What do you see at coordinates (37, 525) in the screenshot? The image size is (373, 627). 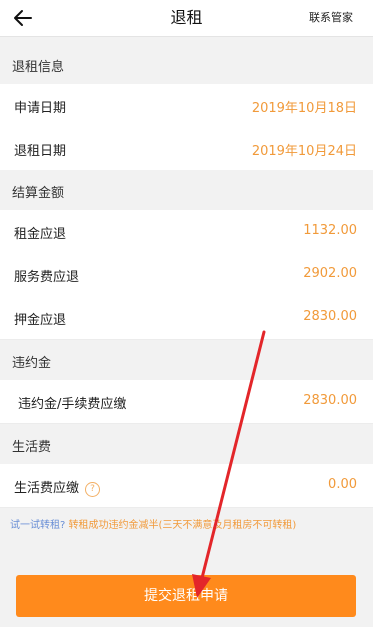 I see `try-sublet-link: 试一试转租?` at bounding box center [37, 525].